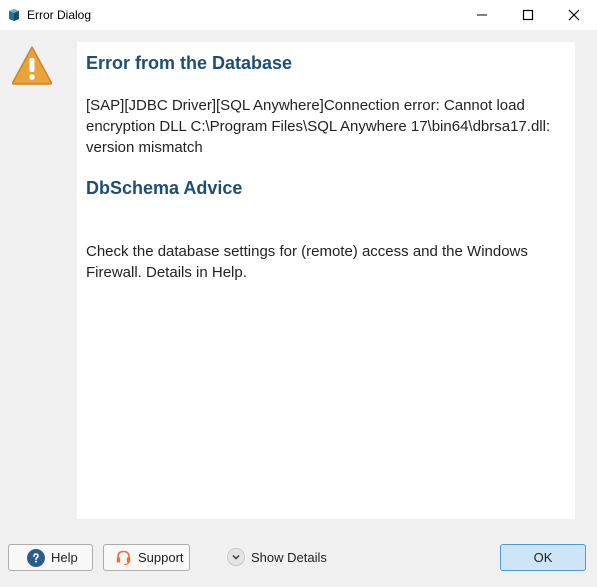  Describe the element at coordinates (189, 63) in the screenshot. I see `error-heading: Error from the Database` at that location.